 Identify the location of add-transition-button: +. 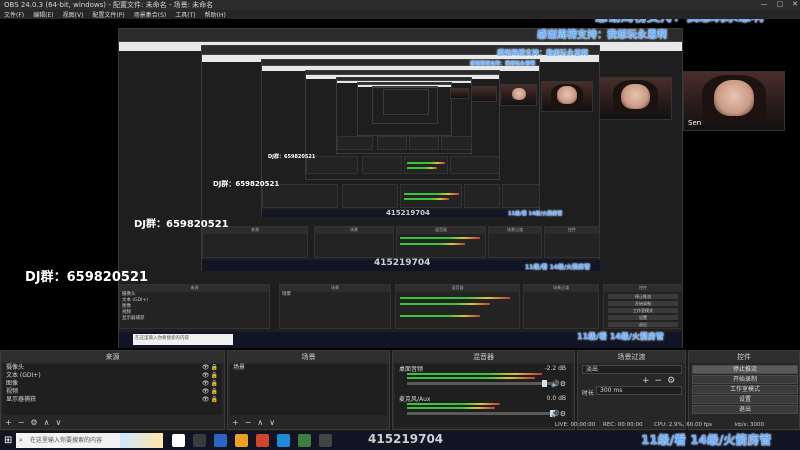
(646, 381).